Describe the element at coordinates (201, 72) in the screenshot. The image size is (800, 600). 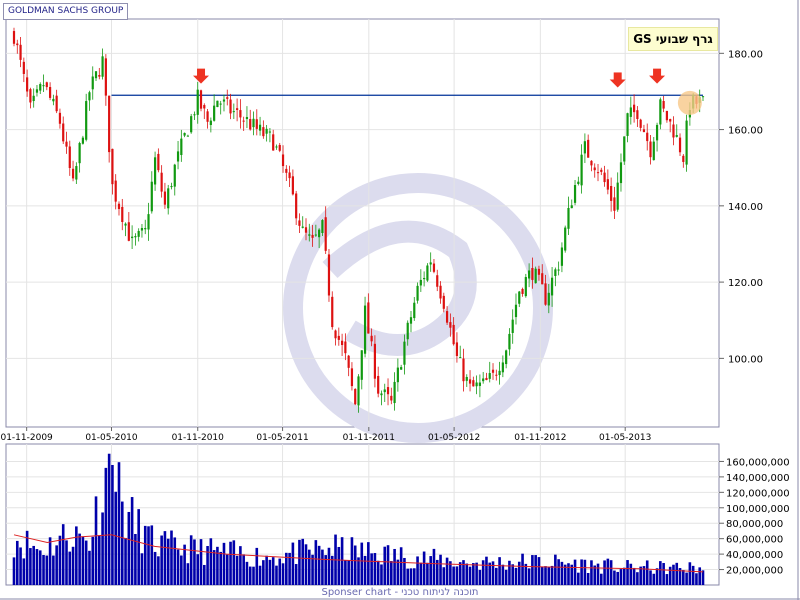
I see `down-arrow-stem` at that location.